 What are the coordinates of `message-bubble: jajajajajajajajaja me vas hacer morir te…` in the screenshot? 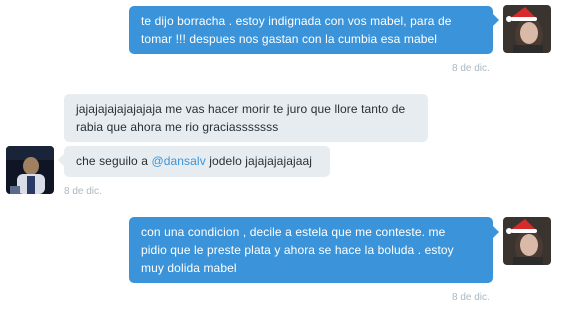 It's located at (246, 118).